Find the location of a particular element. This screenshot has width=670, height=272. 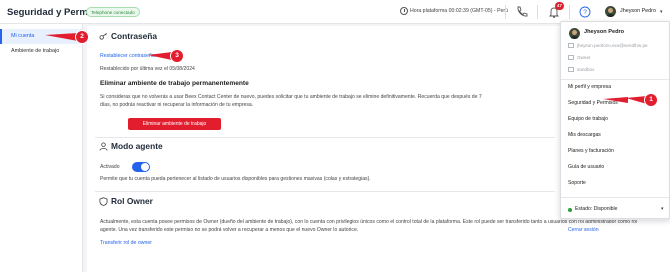

status-dot-icon is located at coordinates (570, 210).